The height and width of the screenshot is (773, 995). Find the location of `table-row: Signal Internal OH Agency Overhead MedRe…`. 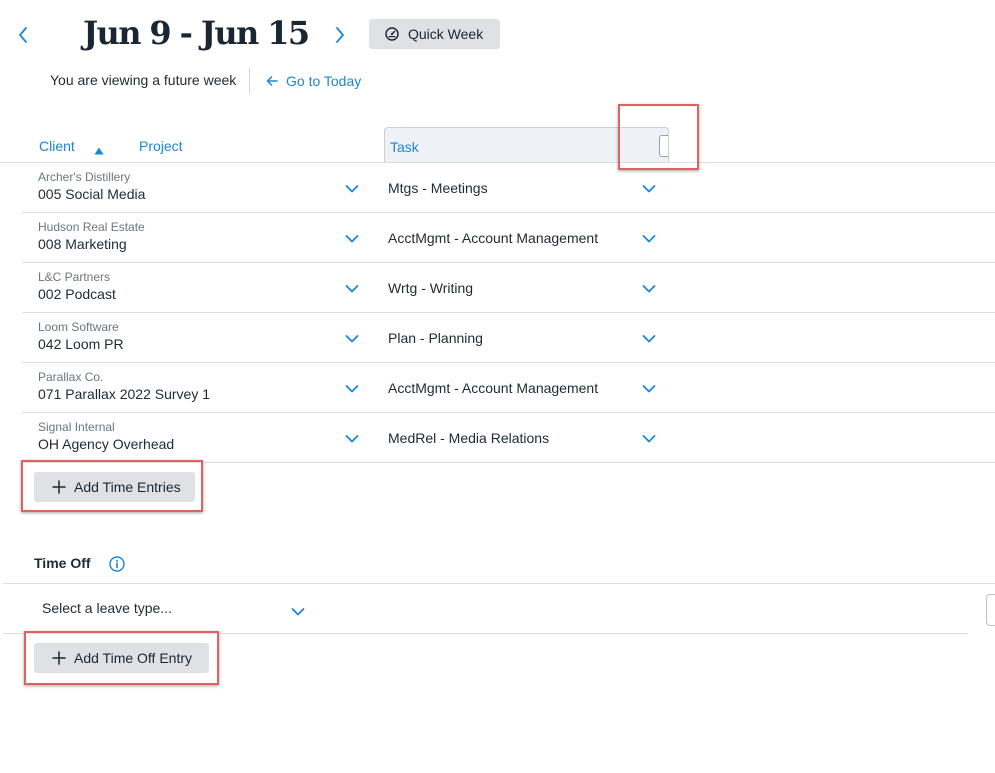

table-row: Signal Internal OH Agency Overhead MedRe… is located at coordinates (508, 438).